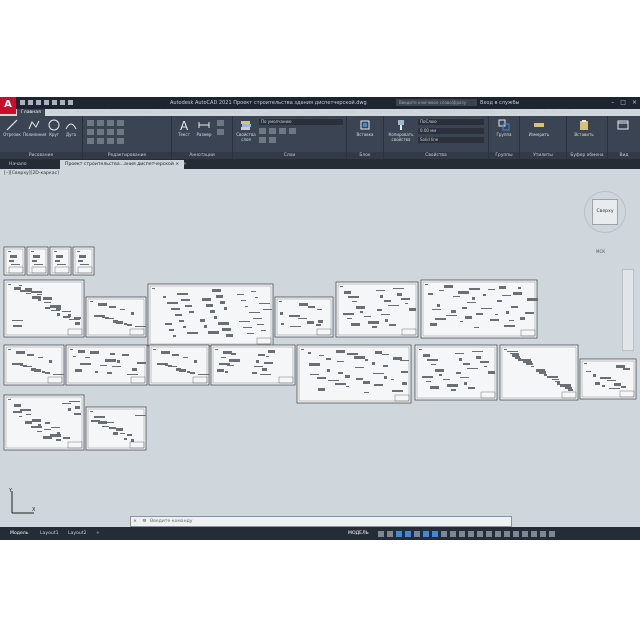 Image resolution: width=640 pixels, height=640 pixels. I want to click on modify-panel-title: Редактирование, so click(127, 155).